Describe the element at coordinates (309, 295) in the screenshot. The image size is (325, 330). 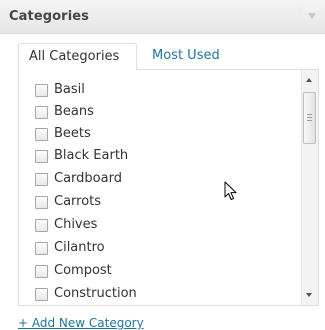
I see `scroll-down-arrow-icon` at that location.